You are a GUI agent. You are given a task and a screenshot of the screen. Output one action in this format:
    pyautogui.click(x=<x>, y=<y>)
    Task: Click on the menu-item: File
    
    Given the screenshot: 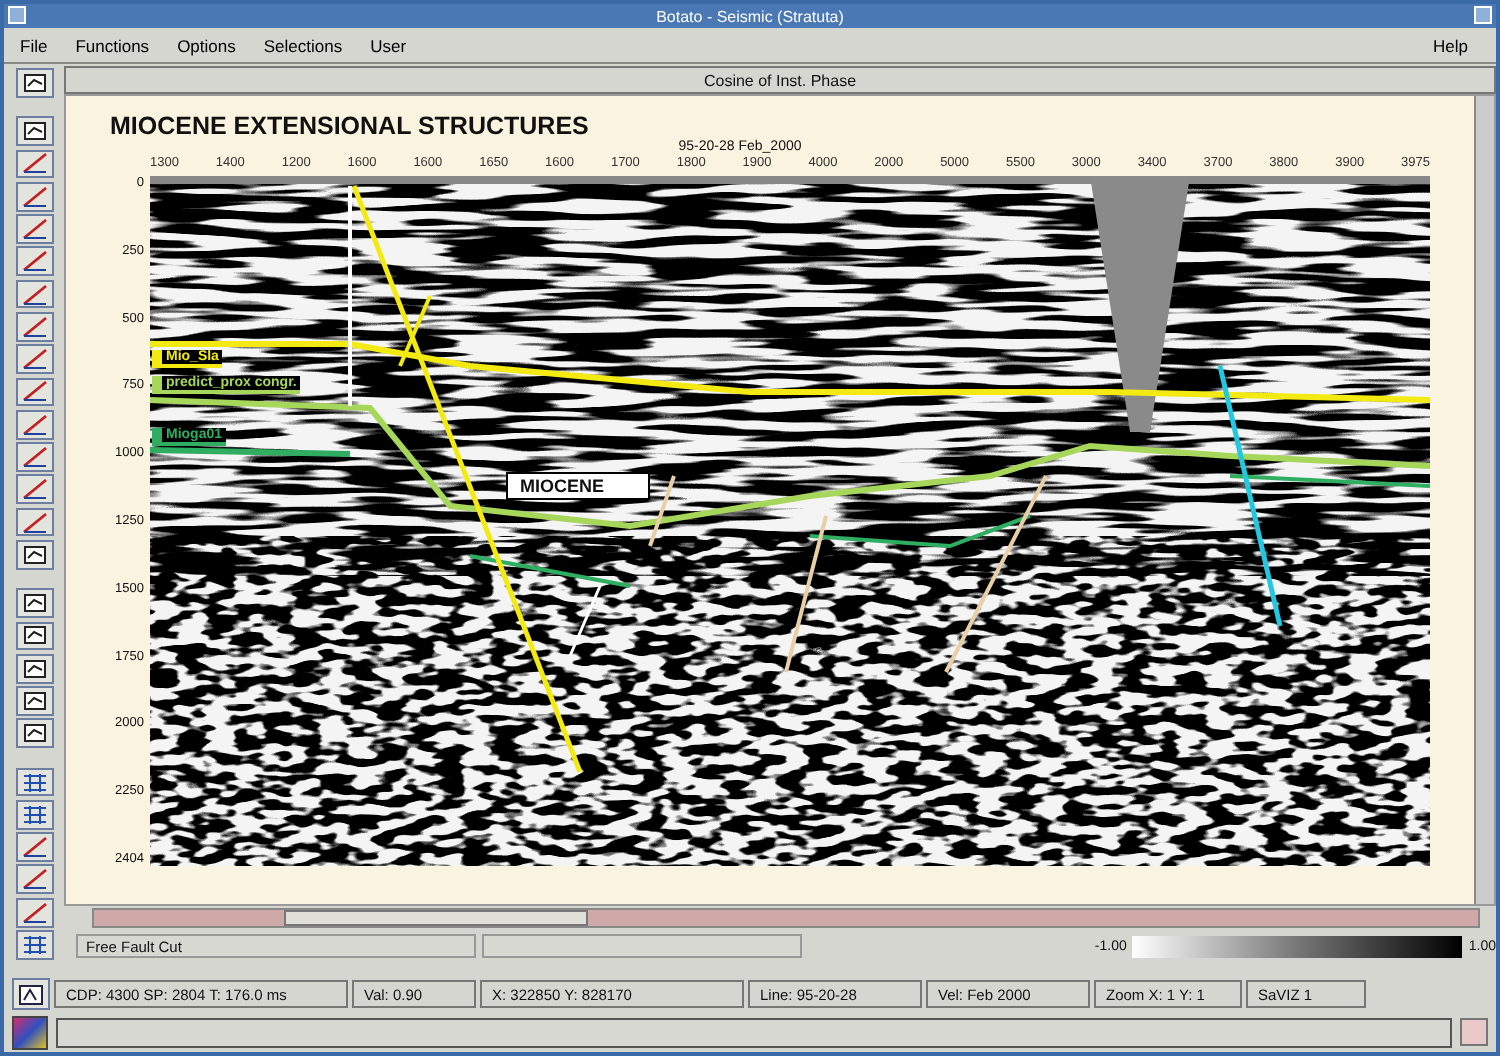 What is the action you would take?
    pyautogui.click(x=40, y=45)
    